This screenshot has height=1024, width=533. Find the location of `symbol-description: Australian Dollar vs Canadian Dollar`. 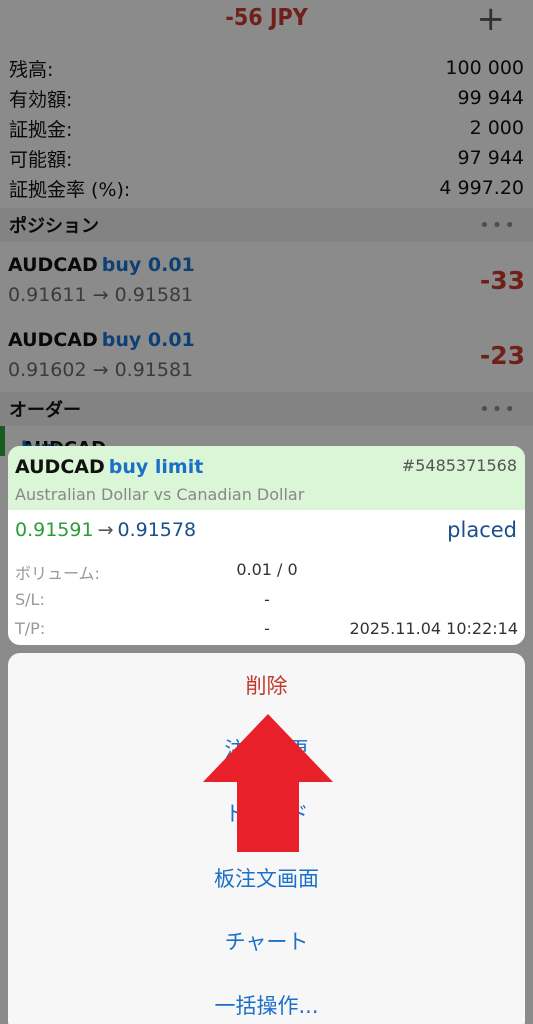

symbol-description: Australian Dollar vs Canadian Dollar is located at coordinates (160, 494).